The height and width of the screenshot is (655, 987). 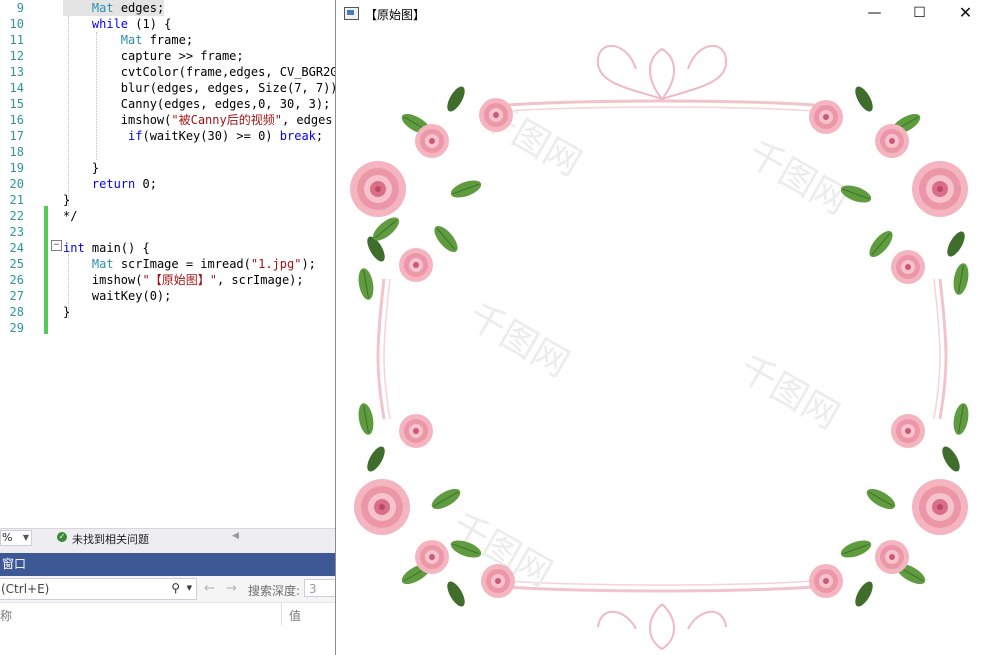 What do you see at coordinates (167, 168) in the screenshot?
I see `code-line: 19 }` at bounding box center [167, 168].